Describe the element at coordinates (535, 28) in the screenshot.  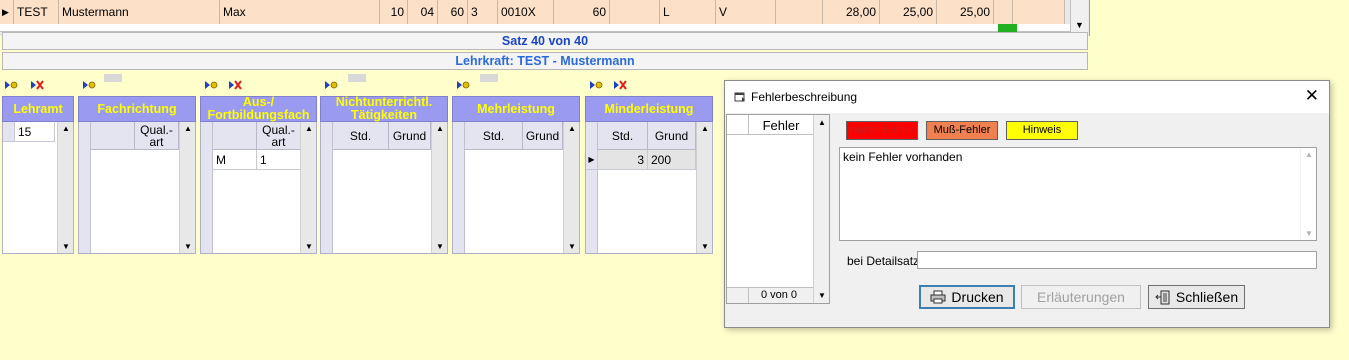
I see `table-row` at that location.